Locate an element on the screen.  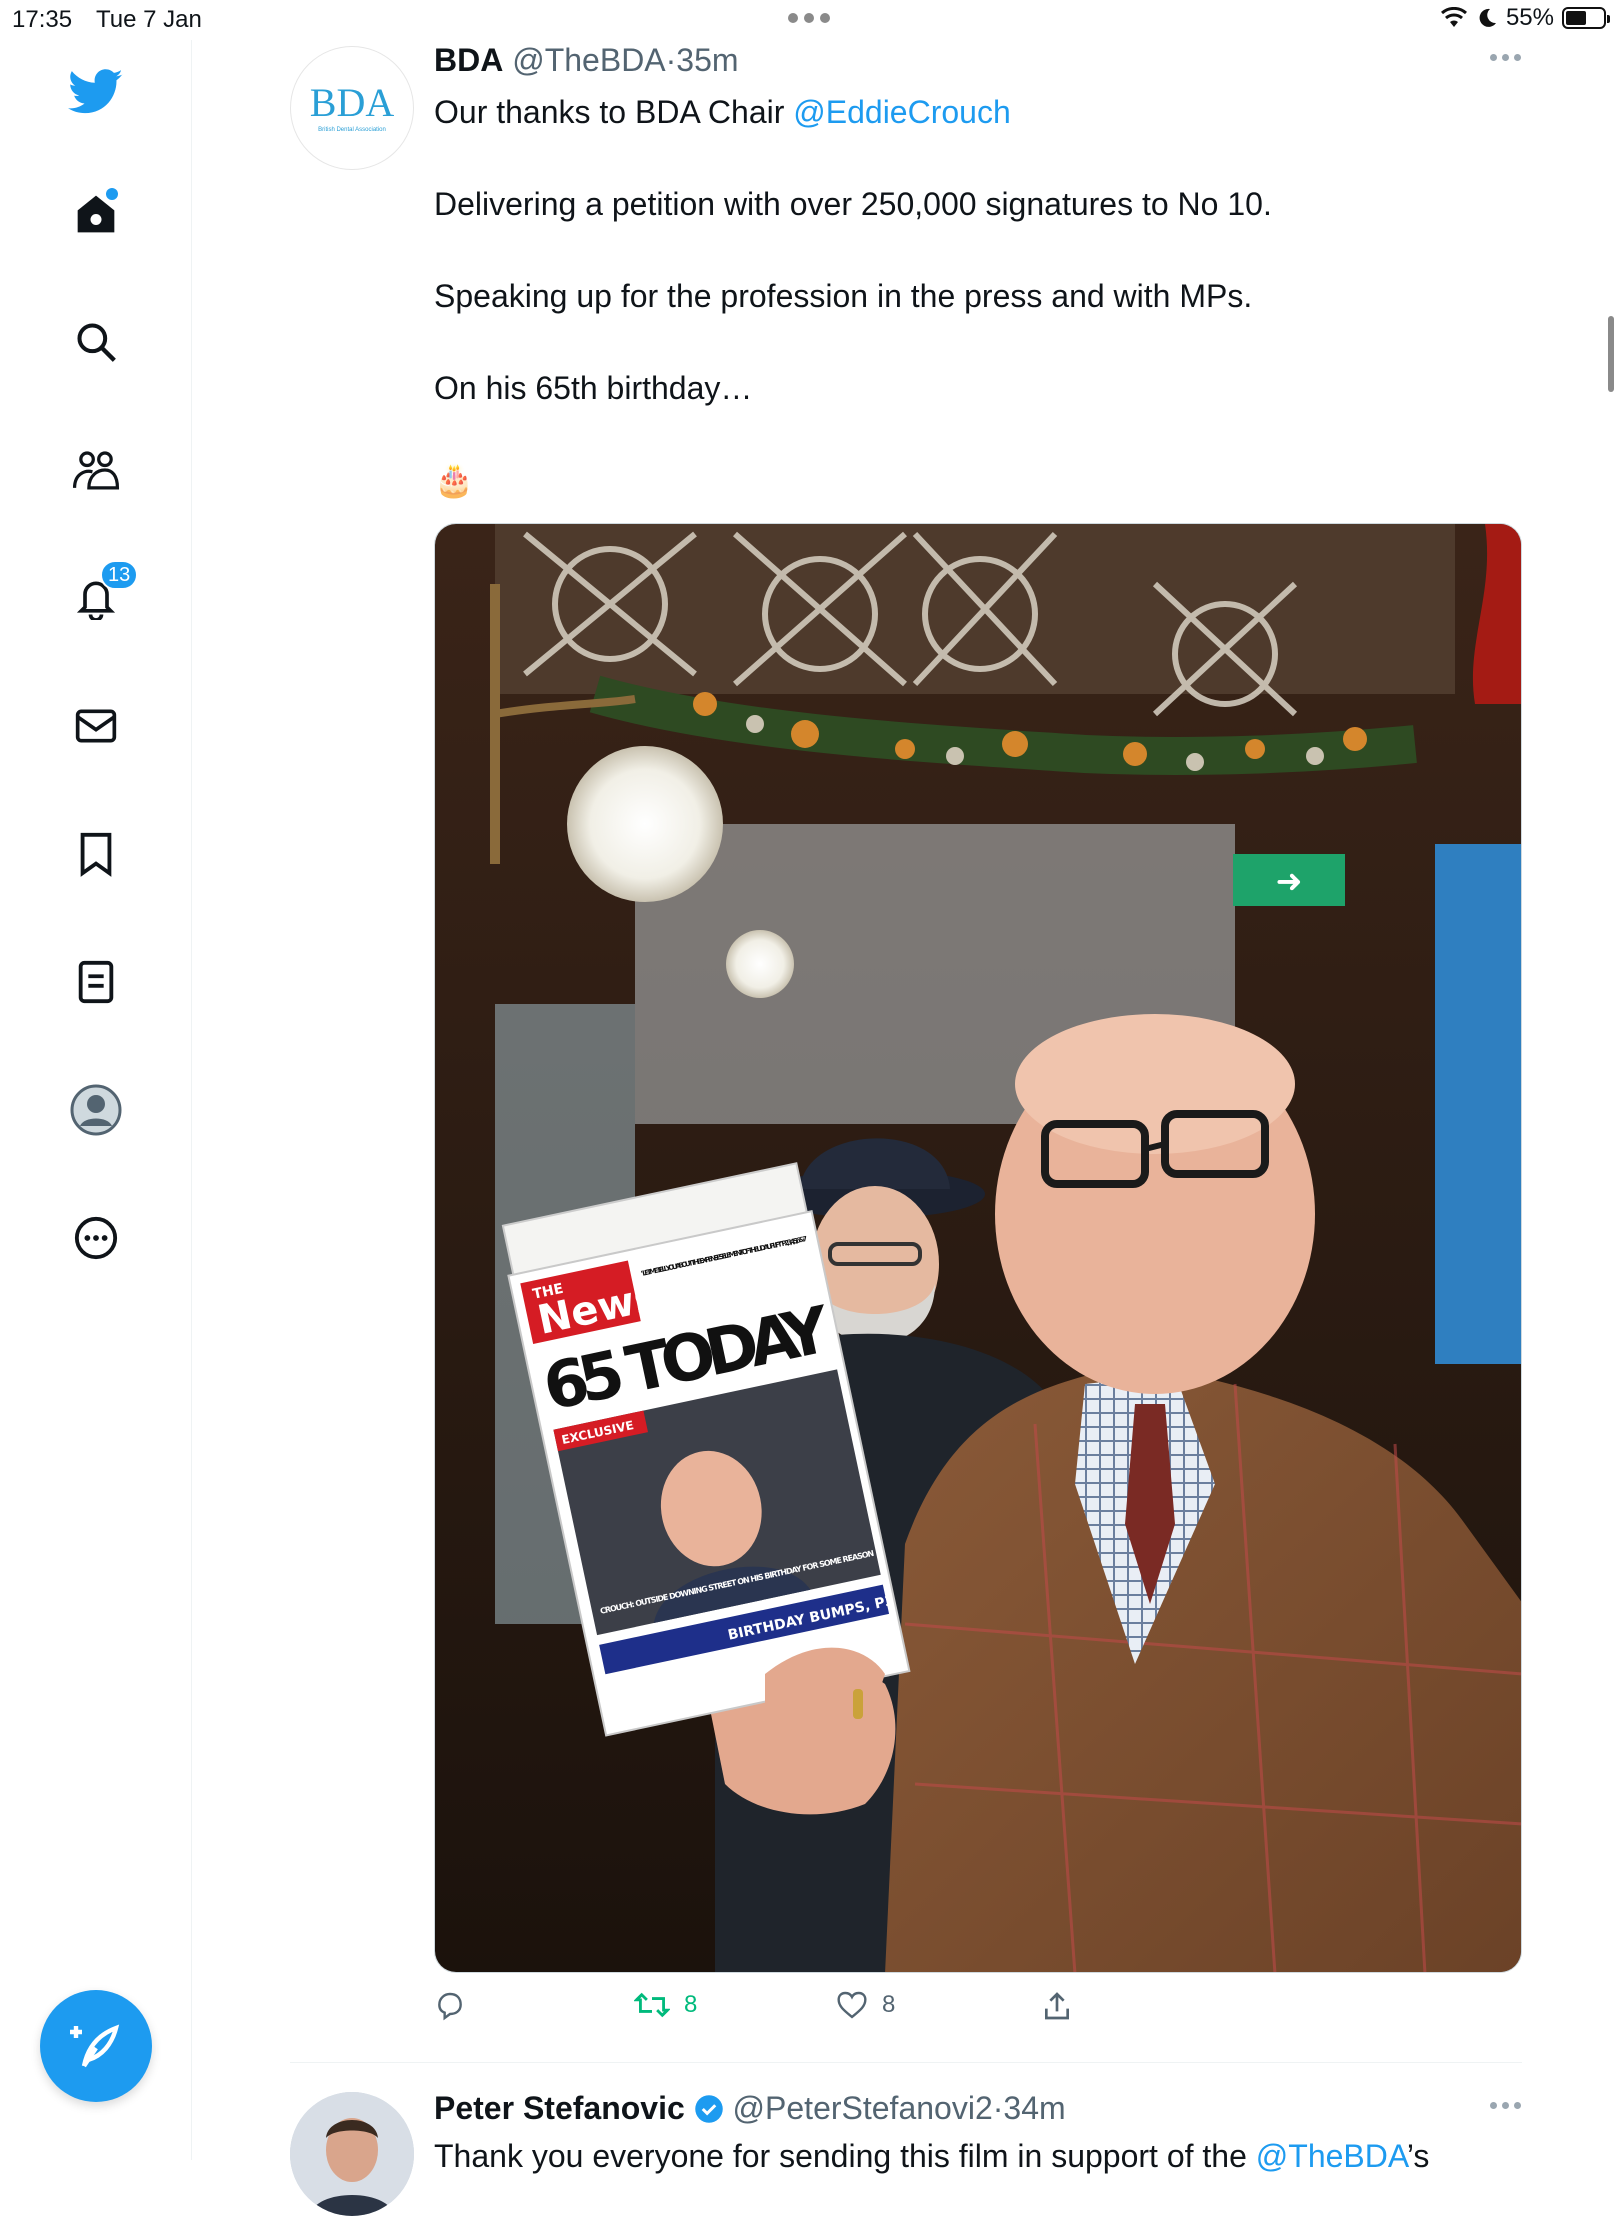
tweet-header: BDA @TheBDA·35m is located at coordinates (586, 60).